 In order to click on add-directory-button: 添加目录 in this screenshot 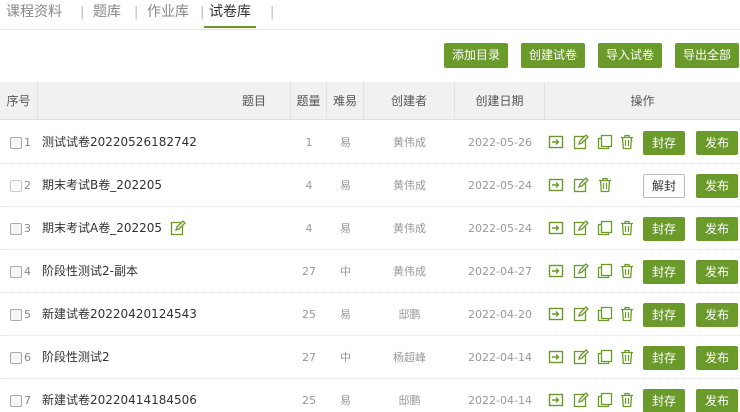, I will do `click(476, 55)`.